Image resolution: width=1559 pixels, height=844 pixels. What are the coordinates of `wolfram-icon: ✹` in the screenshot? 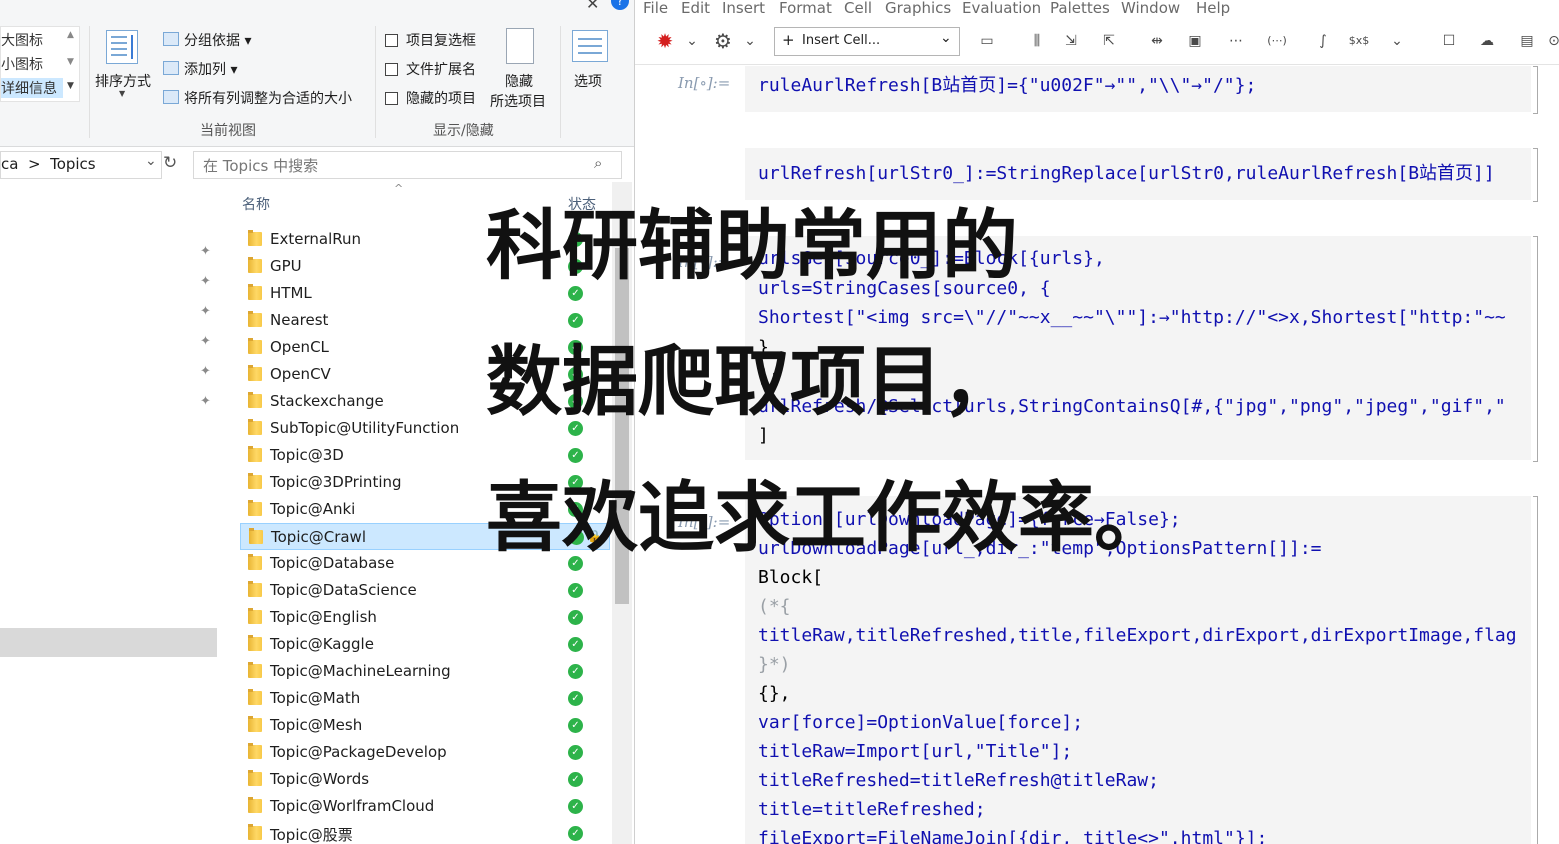 It's located at (665, 41).